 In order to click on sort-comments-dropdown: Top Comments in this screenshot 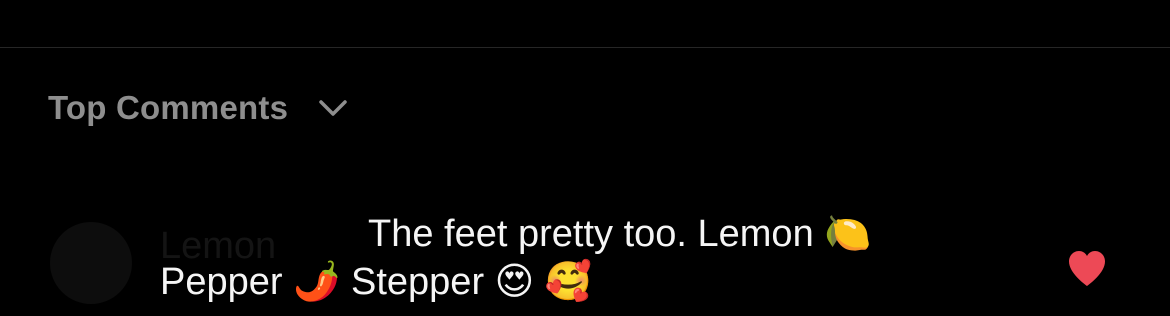, I will do `click(198, 108)`.